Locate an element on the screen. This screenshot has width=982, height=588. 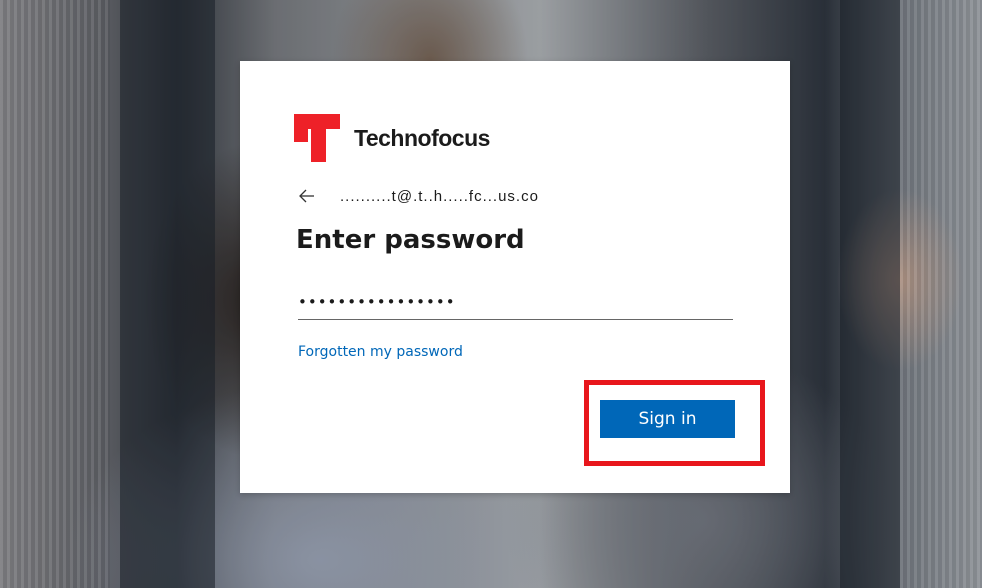
sign-in-button: Sign in is located at coordinates (667, 419).